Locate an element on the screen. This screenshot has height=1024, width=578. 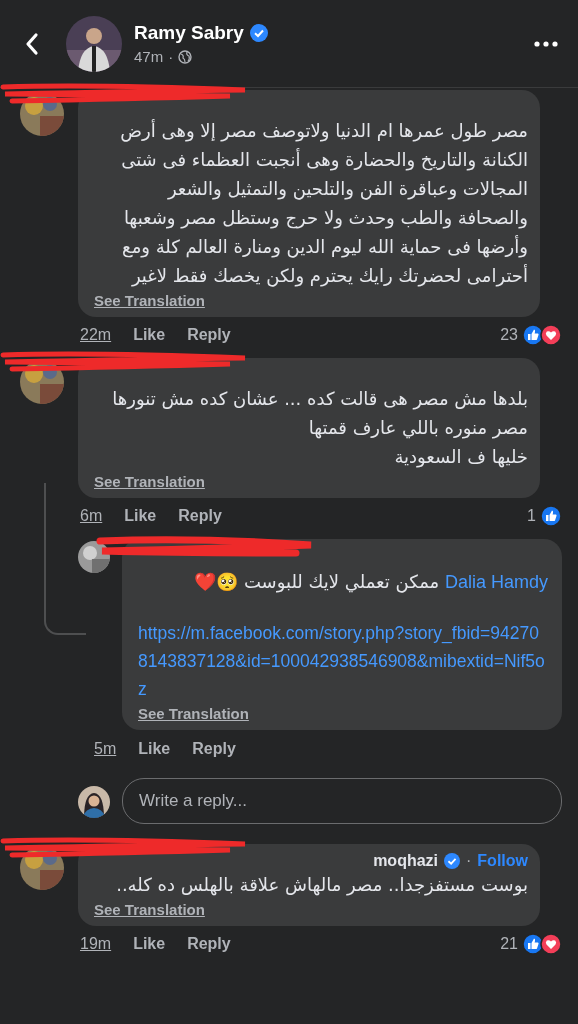
comment-text: بوست مستفزجدا.. مصر مالهاش علاقة بالهلس ده كله.. is located at coordinates (321, 885).